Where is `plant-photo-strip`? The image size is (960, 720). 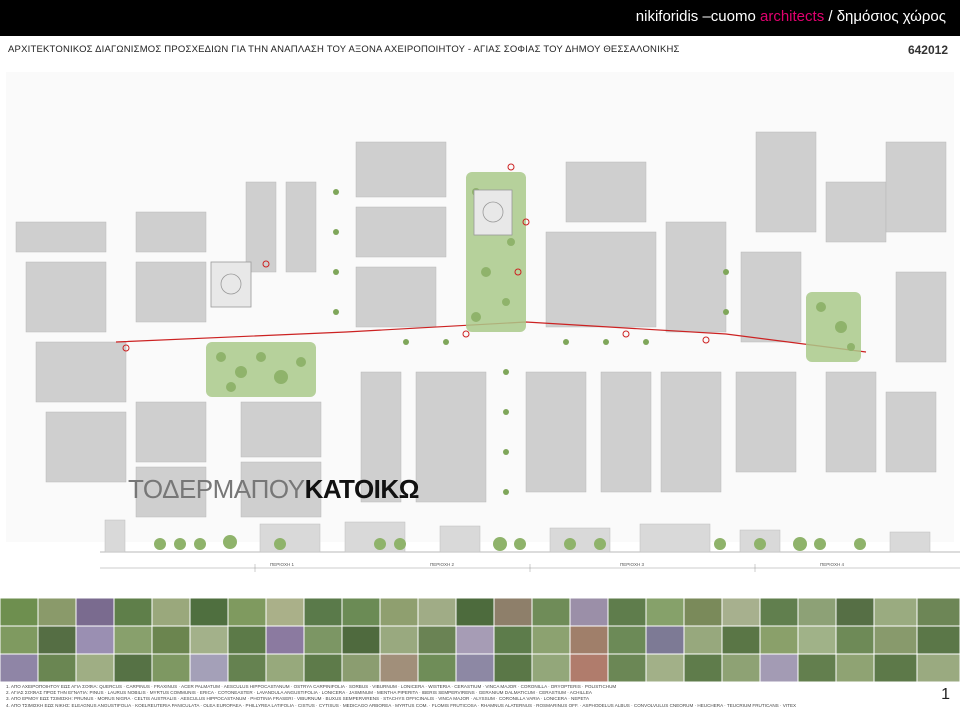
plant-photo-strip is located at coordinates (480, 640).